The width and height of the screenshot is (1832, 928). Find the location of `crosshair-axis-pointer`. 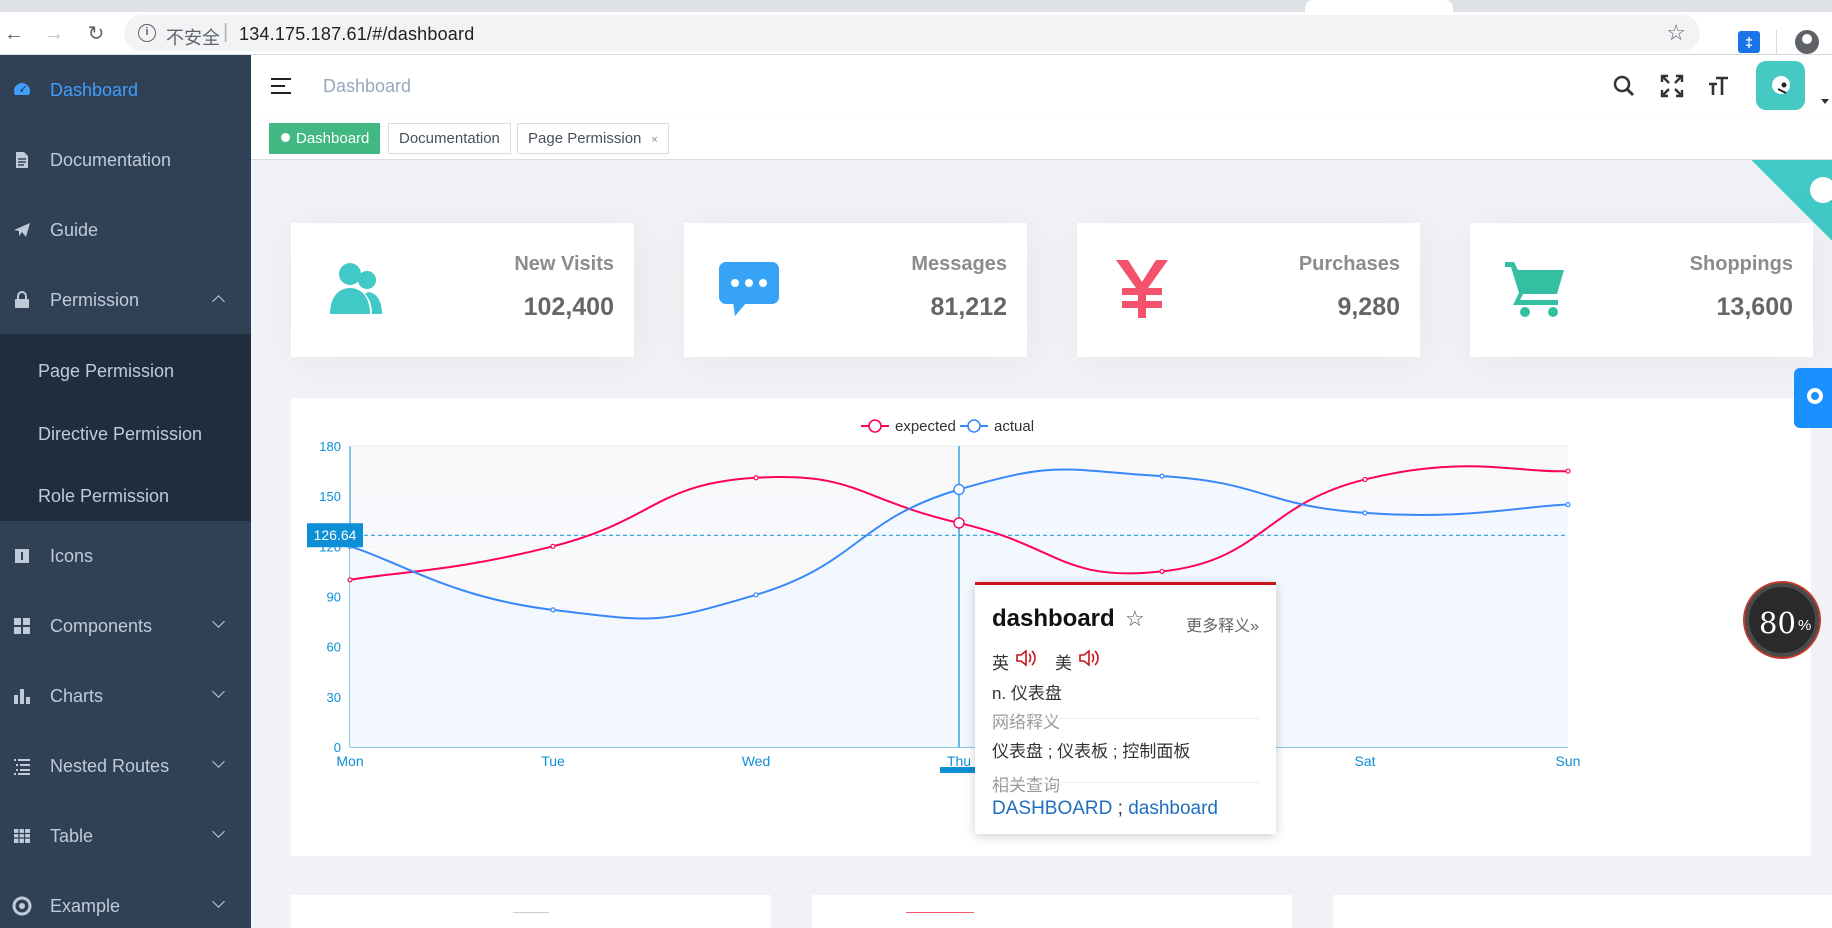

crosshair-axis-pointer is located at coordinates (959, 770).